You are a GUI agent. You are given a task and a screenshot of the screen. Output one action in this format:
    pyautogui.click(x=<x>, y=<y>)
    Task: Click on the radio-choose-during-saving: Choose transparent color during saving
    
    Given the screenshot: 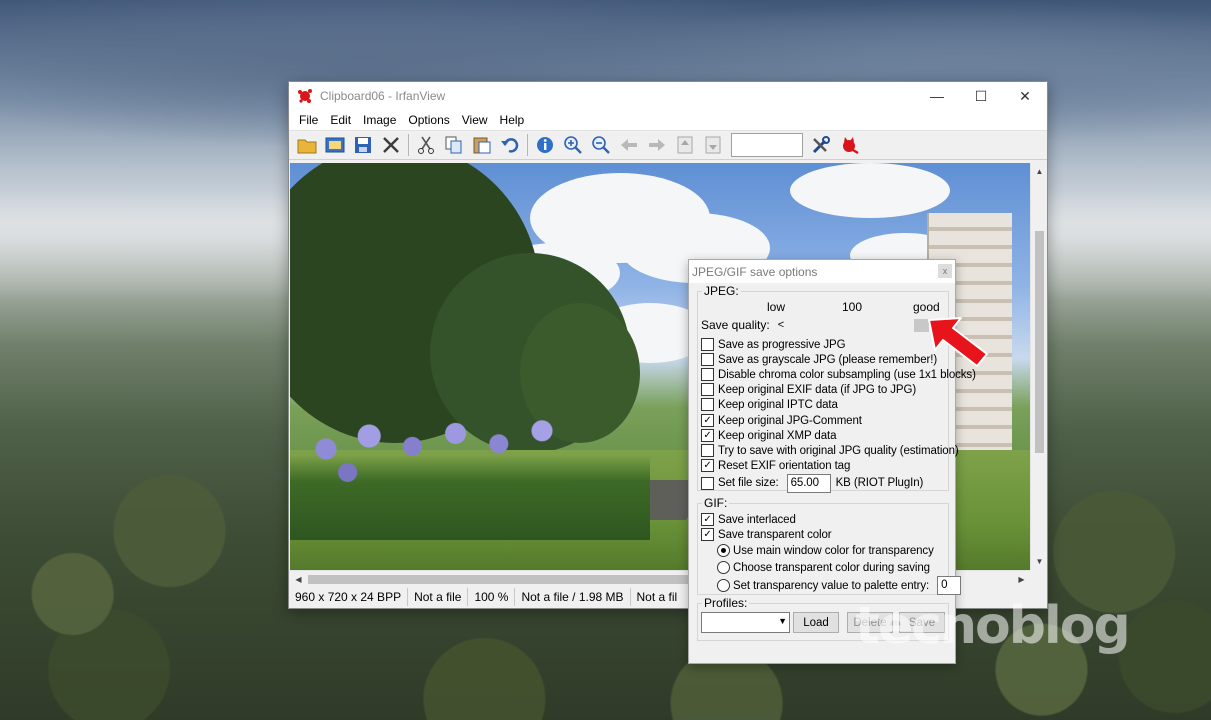 What is the action you would take?
    pyautogui.click(x=823, y=567)
    